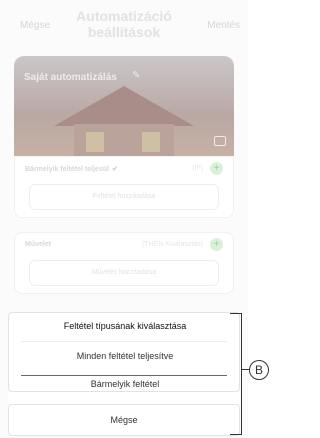 This screenshot has width=320, height=438. What do you see at coordinates (197, 168) in the screenshot?
I see `conditions-tag: (IF)` at bounding box center [197, 168].